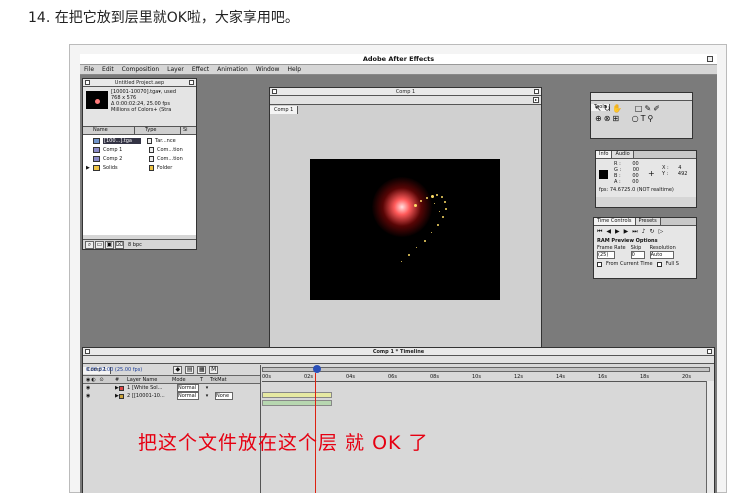  What do you see at coordinates (268, 69) in the screenshot?
I see `menu-window: Window` at bounding box center [268, 69].